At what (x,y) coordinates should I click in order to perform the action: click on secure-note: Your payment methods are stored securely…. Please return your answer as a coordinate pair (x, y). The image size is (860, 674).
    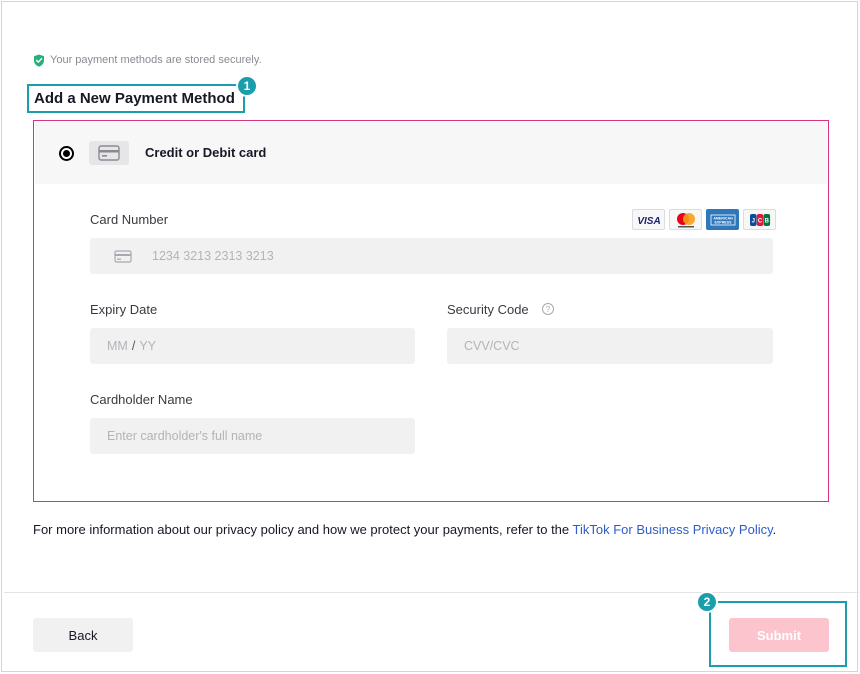
    Looking at the image, I should click on (147, 60).